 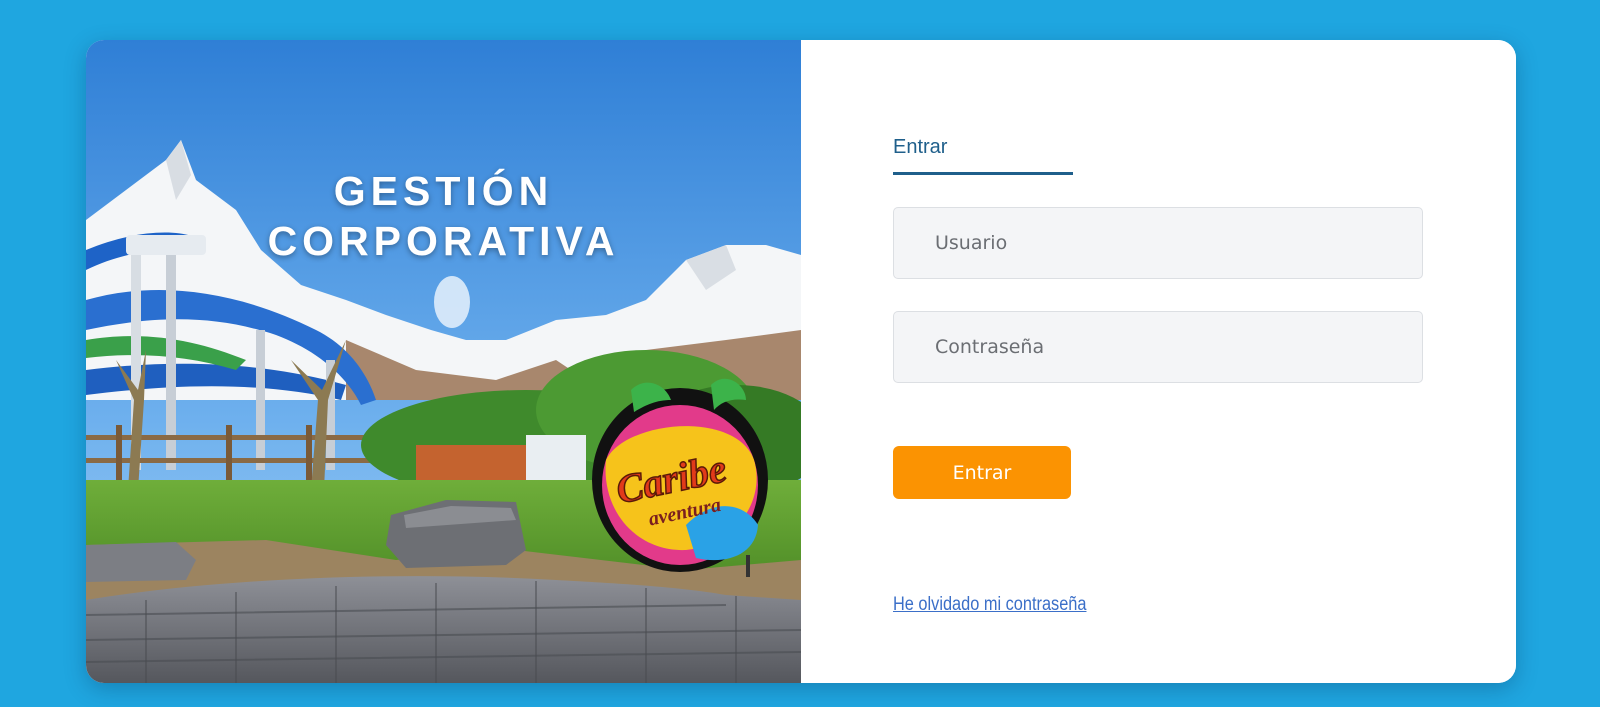 What do you see at coordinates (443, 241) in the screenshot?
I see `hero-title-line-2: CORPORATIVA` at bounding box center [443, 241].